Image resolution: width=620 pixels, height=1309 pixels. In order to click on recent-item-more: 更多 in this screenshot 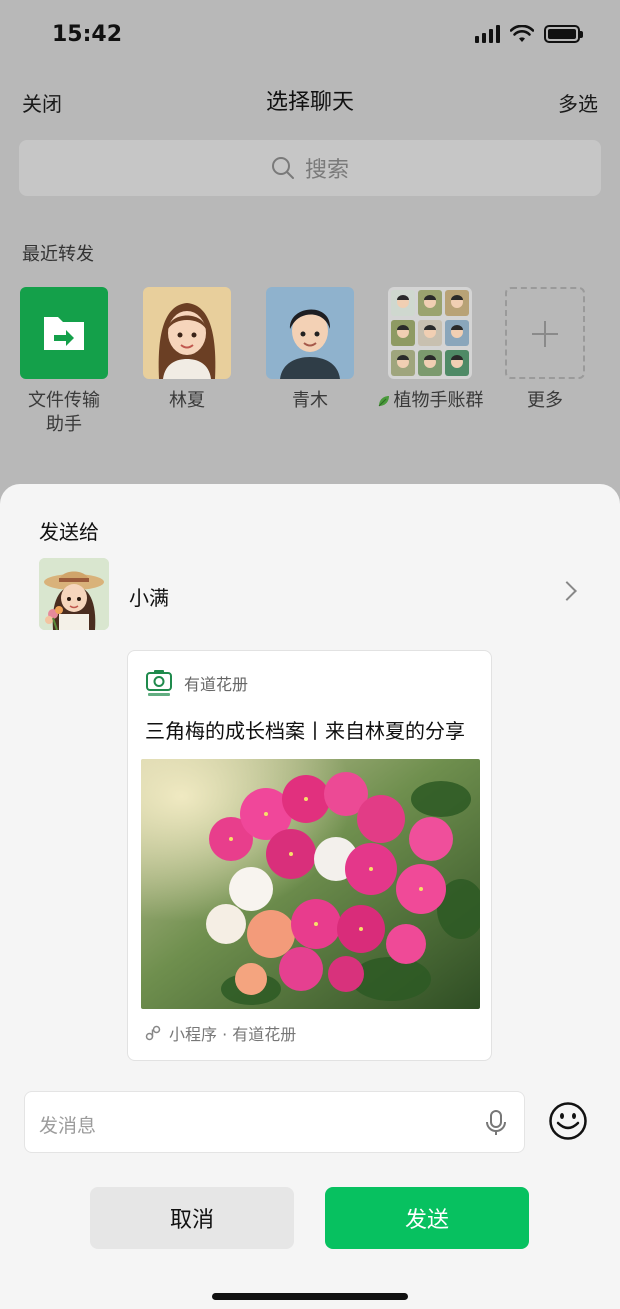, I will do `click(545, 350)`.